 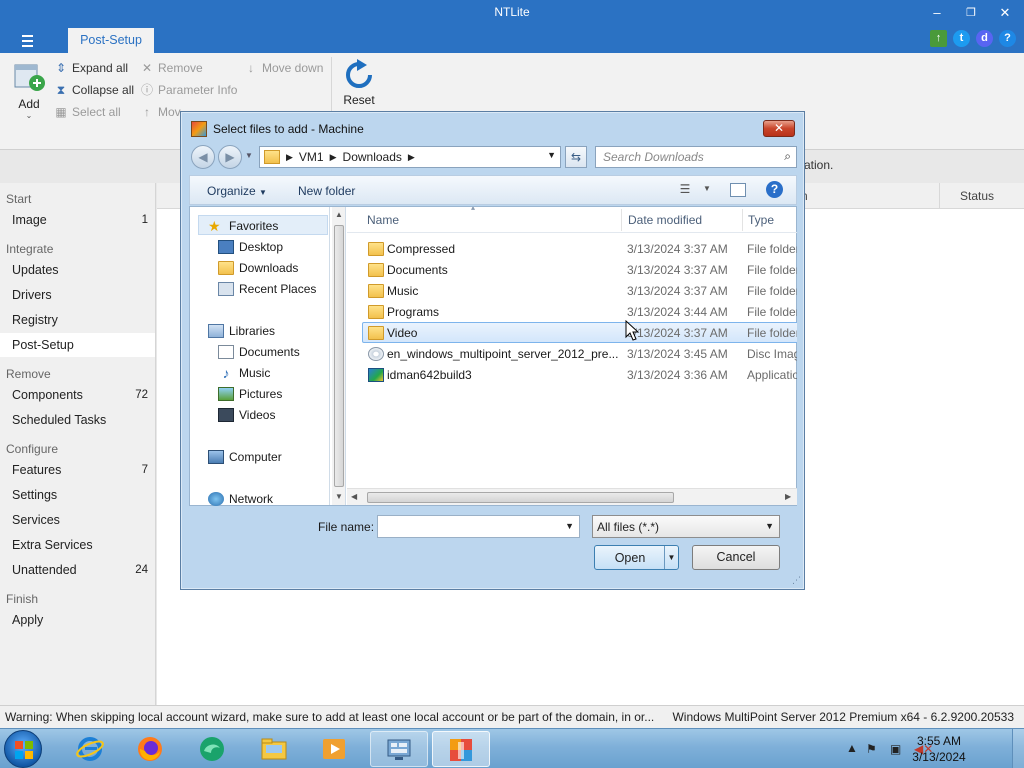 I want to click on taskbar-server-manager, so click(x=399, y=749).